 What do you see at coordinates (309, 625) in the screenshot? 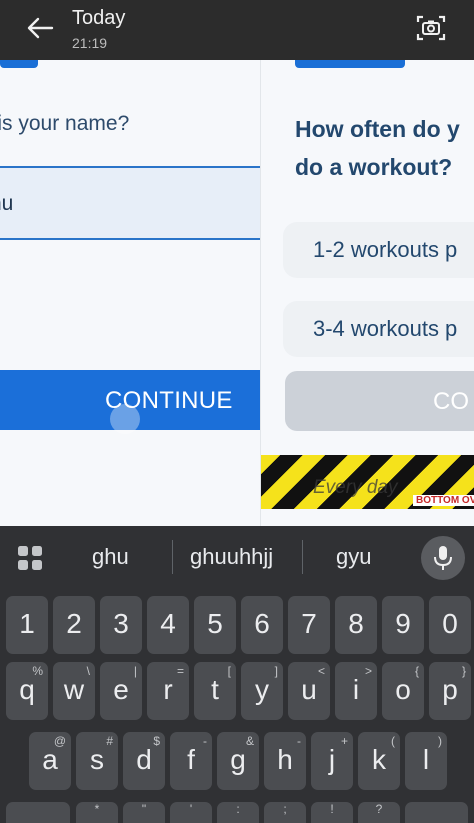
I see `key-7: 7` at bounding box center [309, 625].